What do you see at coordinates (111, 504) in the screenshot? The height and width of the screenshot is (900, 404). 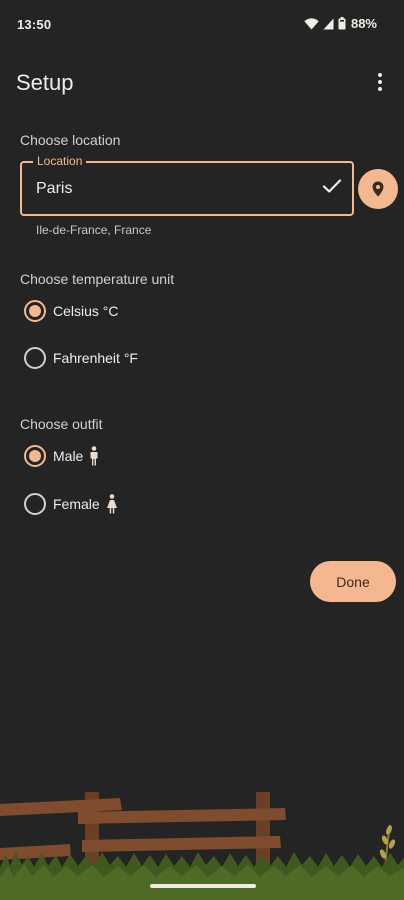 I see `female-icon` at bounding box center [111, 504].